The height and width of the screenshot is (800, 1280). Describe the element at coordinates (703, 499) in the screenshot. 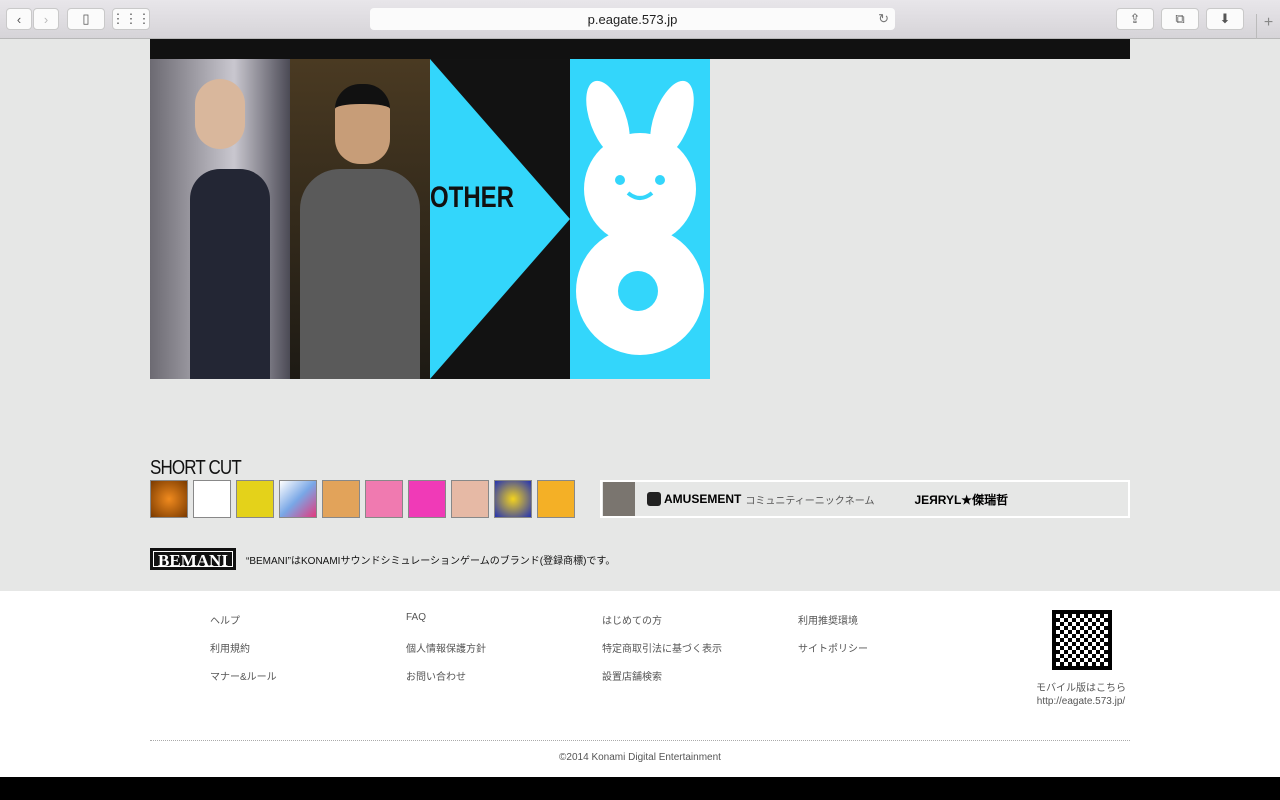

I see `amusement-logo: AMUSEMENT` at that location.